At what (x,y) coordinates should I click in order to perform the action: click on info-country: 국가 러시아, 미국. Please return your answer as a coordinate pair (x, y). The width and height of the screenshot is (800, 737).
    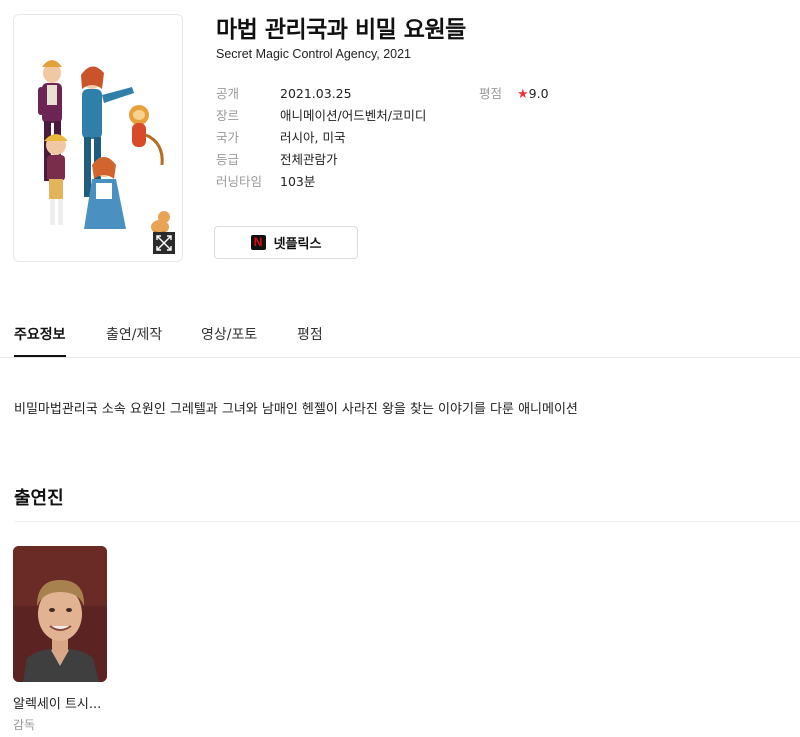
    Looking at the image, I should click on (280, 136).